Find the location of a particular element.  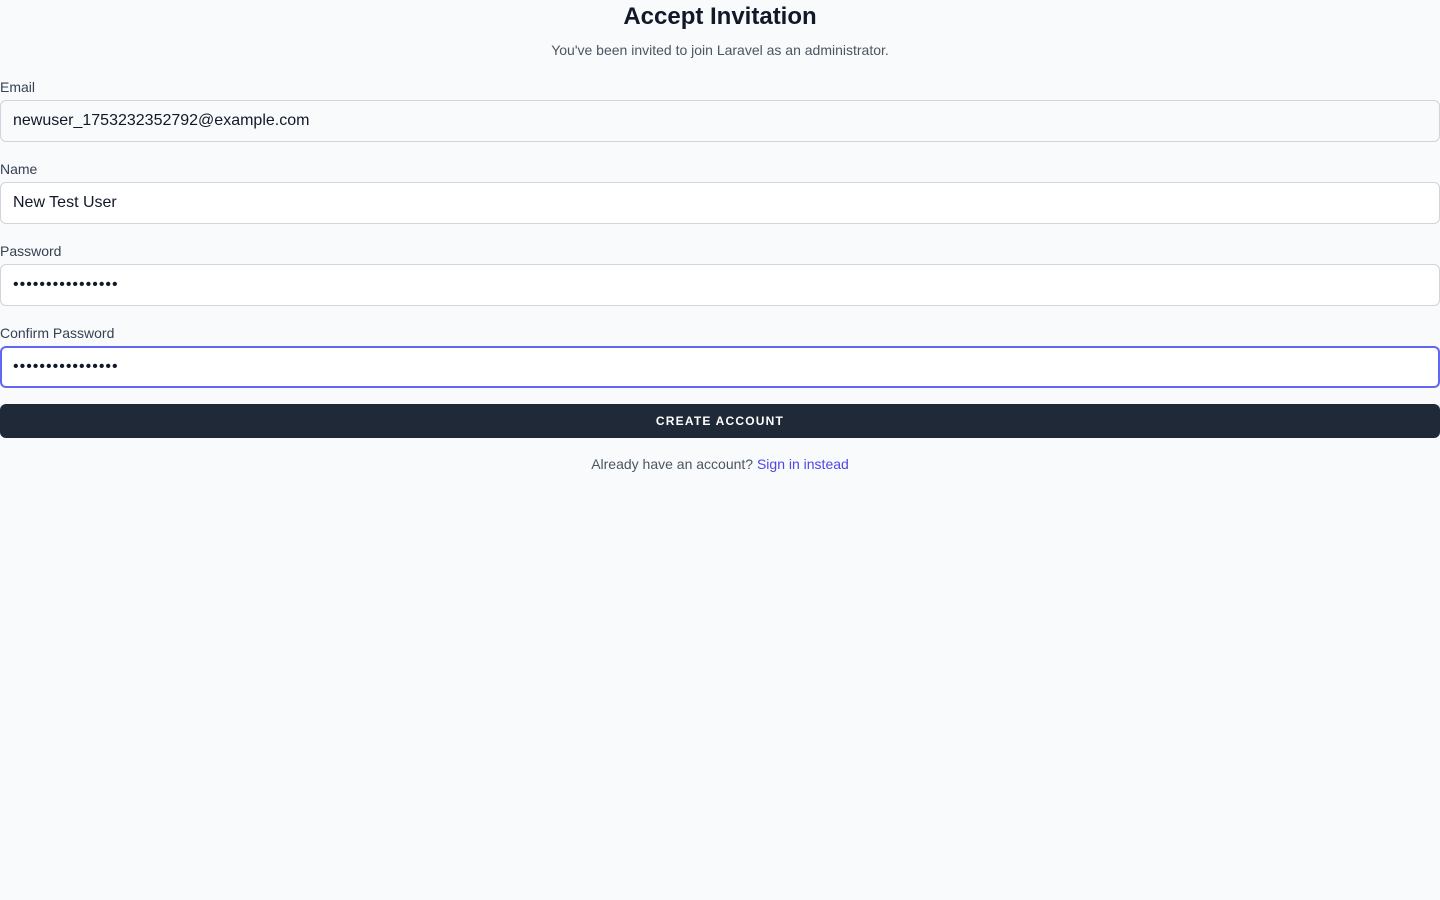

name-field is located at coordinates (720, 203).